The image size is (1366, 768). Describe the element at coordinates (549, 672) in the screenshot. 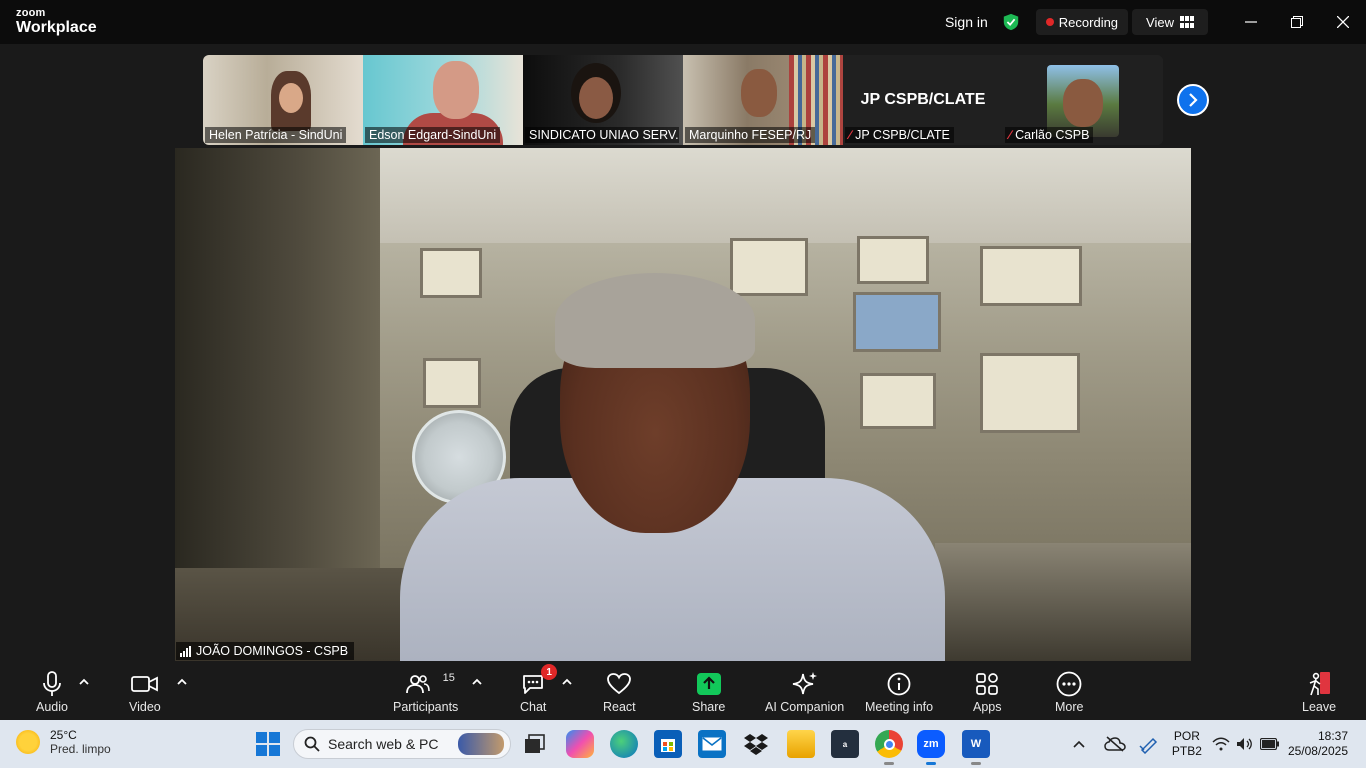

I see `chat-unread-badge: 1` at that location.